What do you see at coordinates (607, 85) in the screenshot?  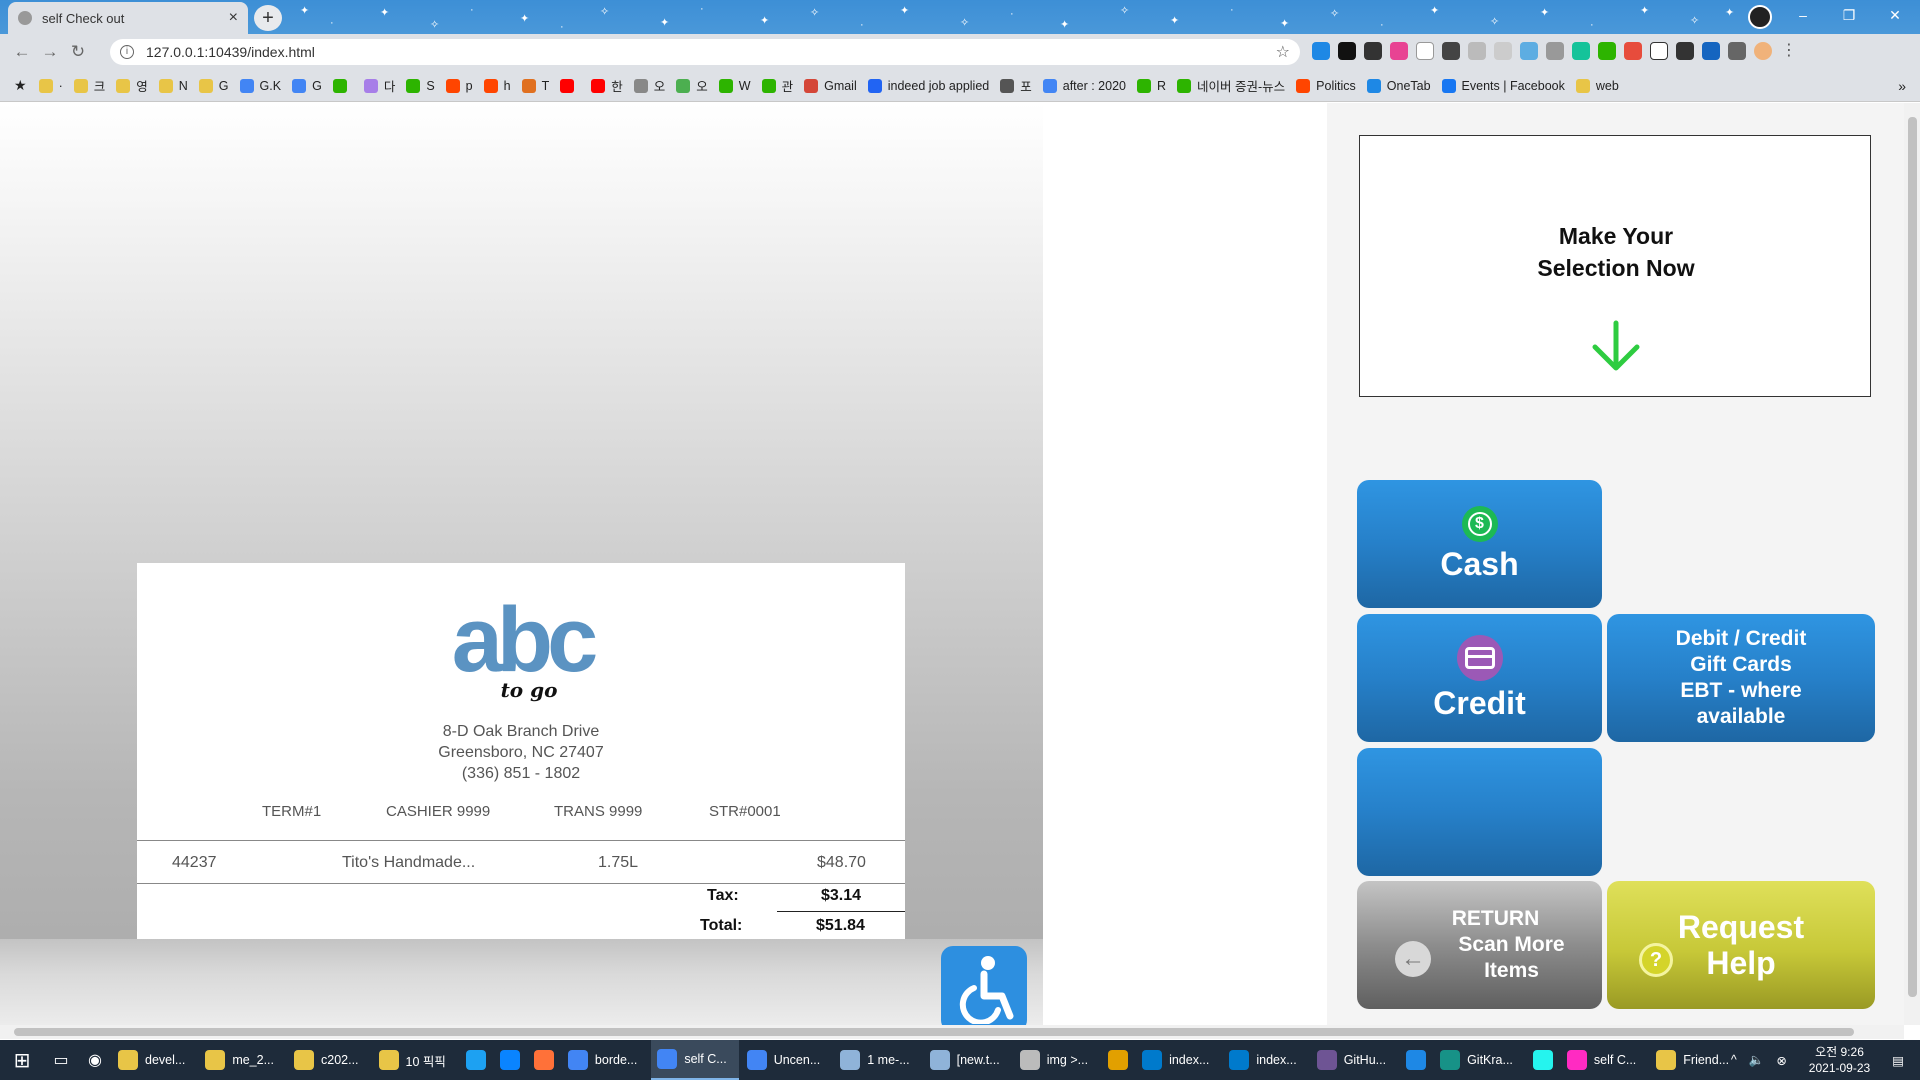 I see `bookmark-item: 한` at bounding box center [607, 85].